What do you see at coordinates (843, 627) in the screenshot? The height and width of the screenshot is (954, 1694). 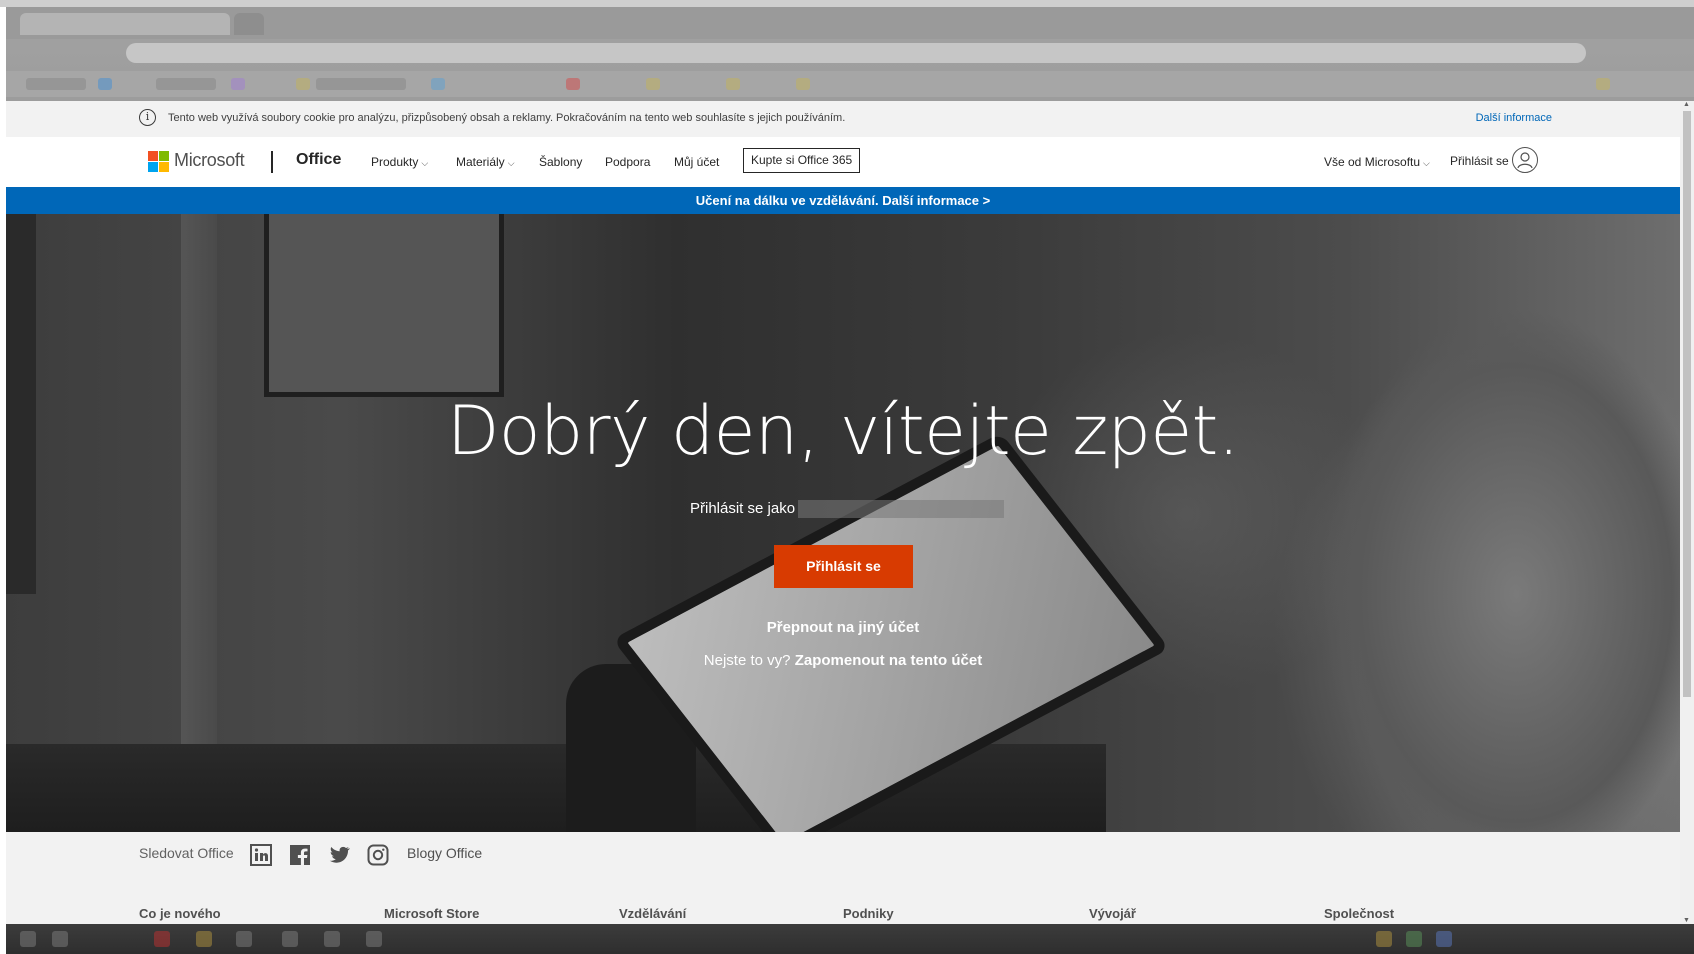 I see `switch-account-link: Přepnout na jiný účet` at bounding box center [843, 627].